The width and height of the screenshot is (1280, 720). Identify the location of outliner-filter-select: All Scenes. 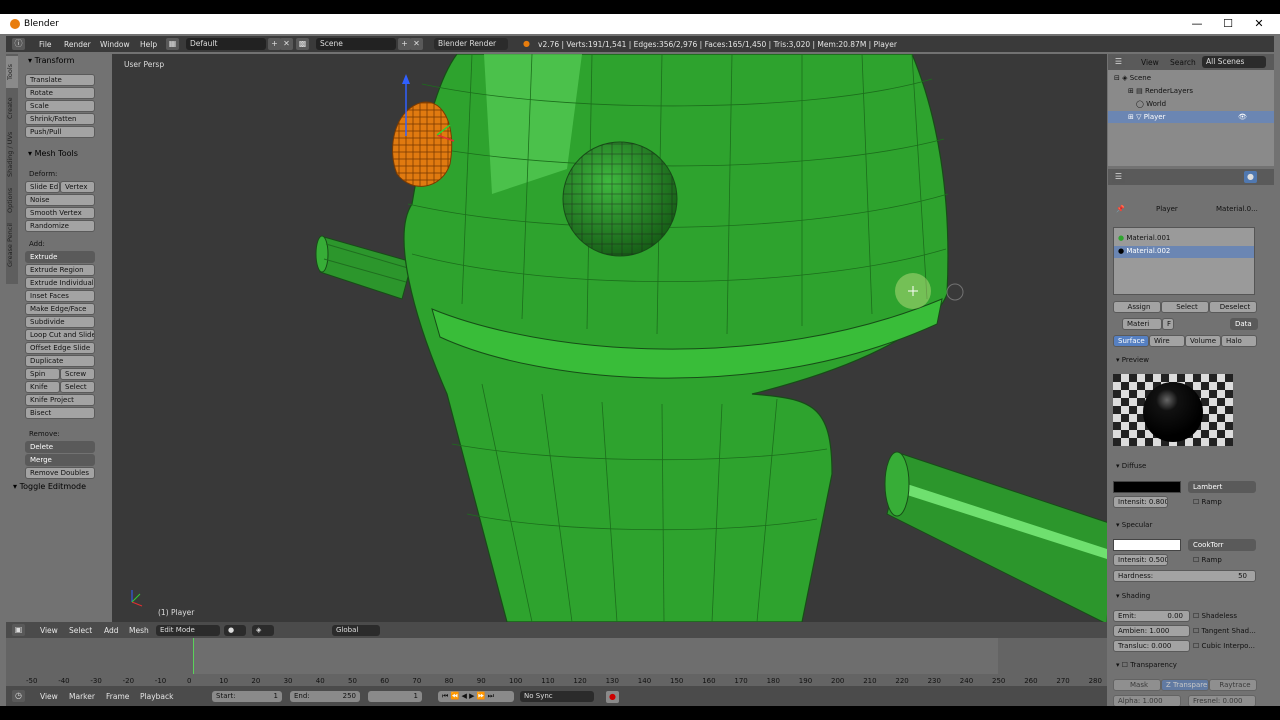
(1234, 62).